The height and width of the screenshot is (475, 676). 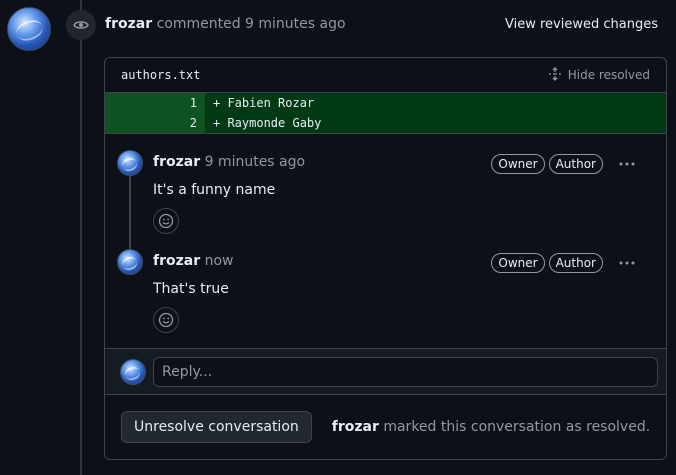 What do you see at coordinates (267, 123) in the screenshot?
I see `line-code: + Raymonde Gaby` at bounding box center [267, 123].